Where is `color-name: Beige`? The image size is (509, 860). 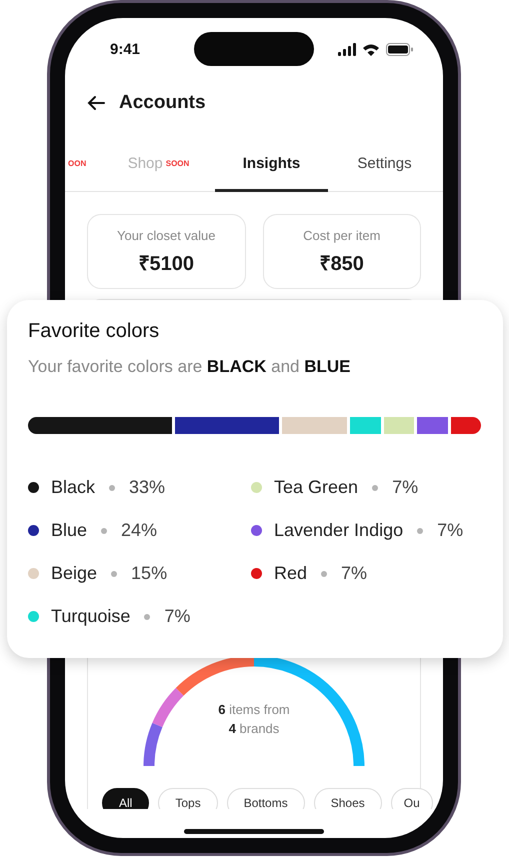 color-name: Beige is located at coordinates (74, 573).